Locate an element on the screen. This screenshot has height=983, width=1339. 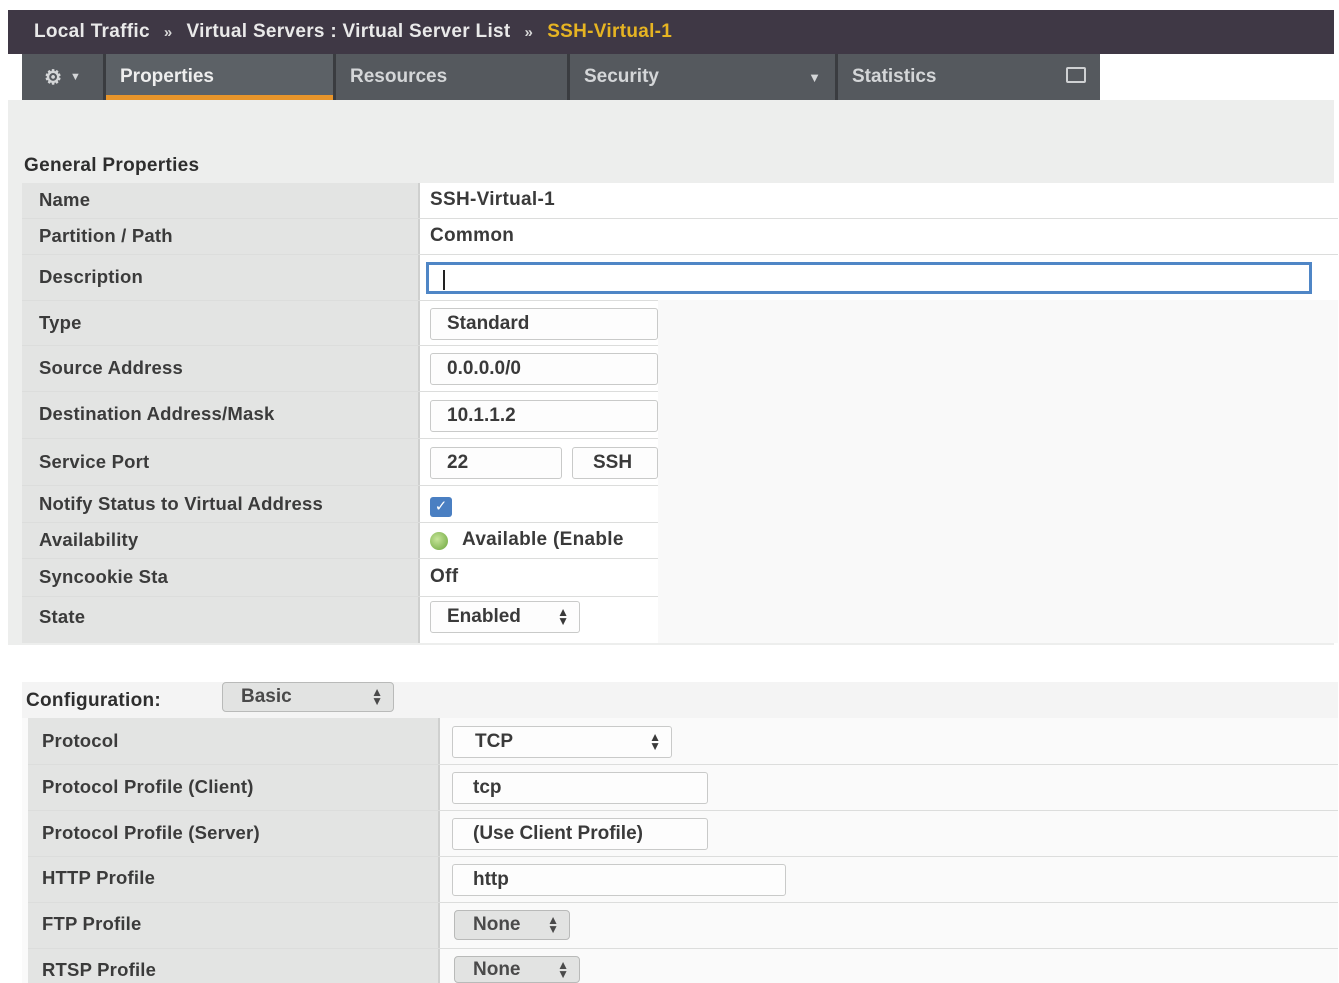
gear-icon: ⚙ is located at coordinates (53, 77).